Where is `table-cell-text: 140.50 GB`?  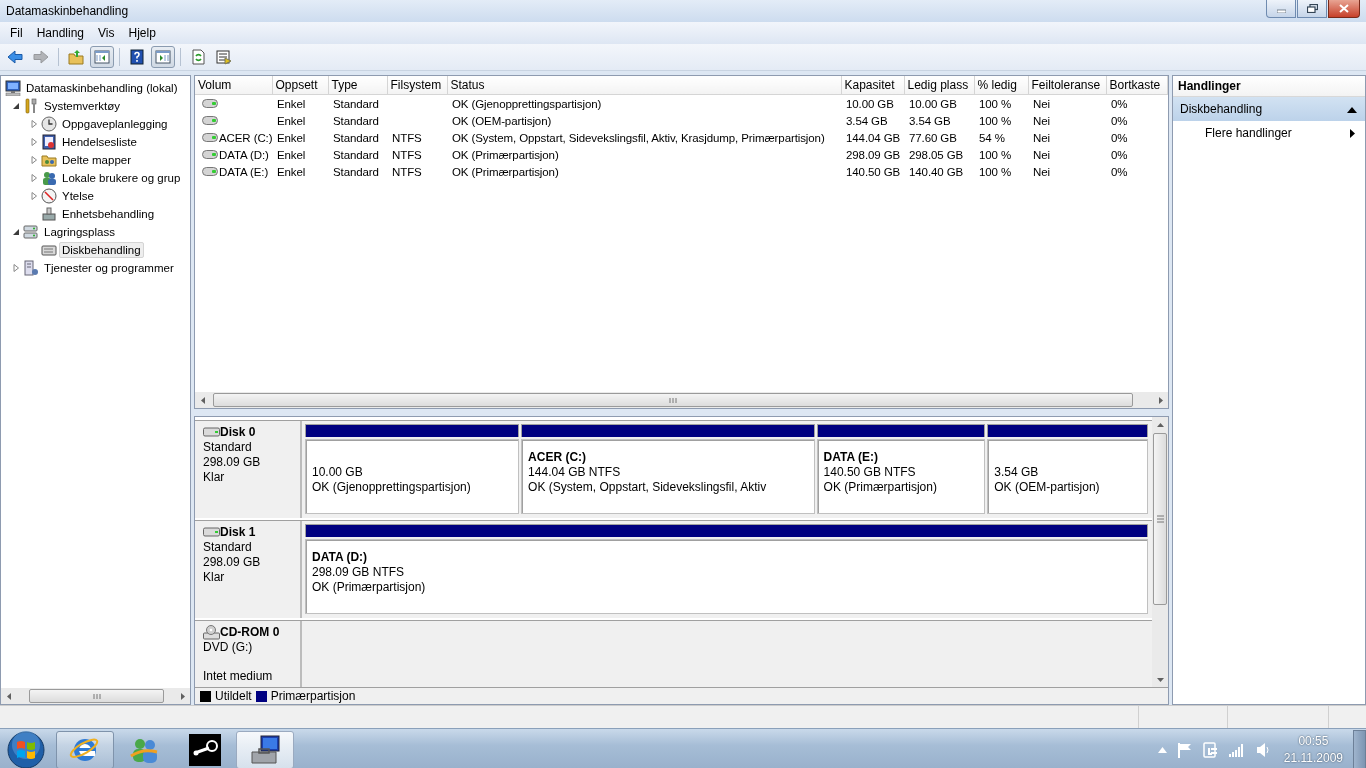
table-cell-text: 140.50 GB is located at coordinates (873, 172).